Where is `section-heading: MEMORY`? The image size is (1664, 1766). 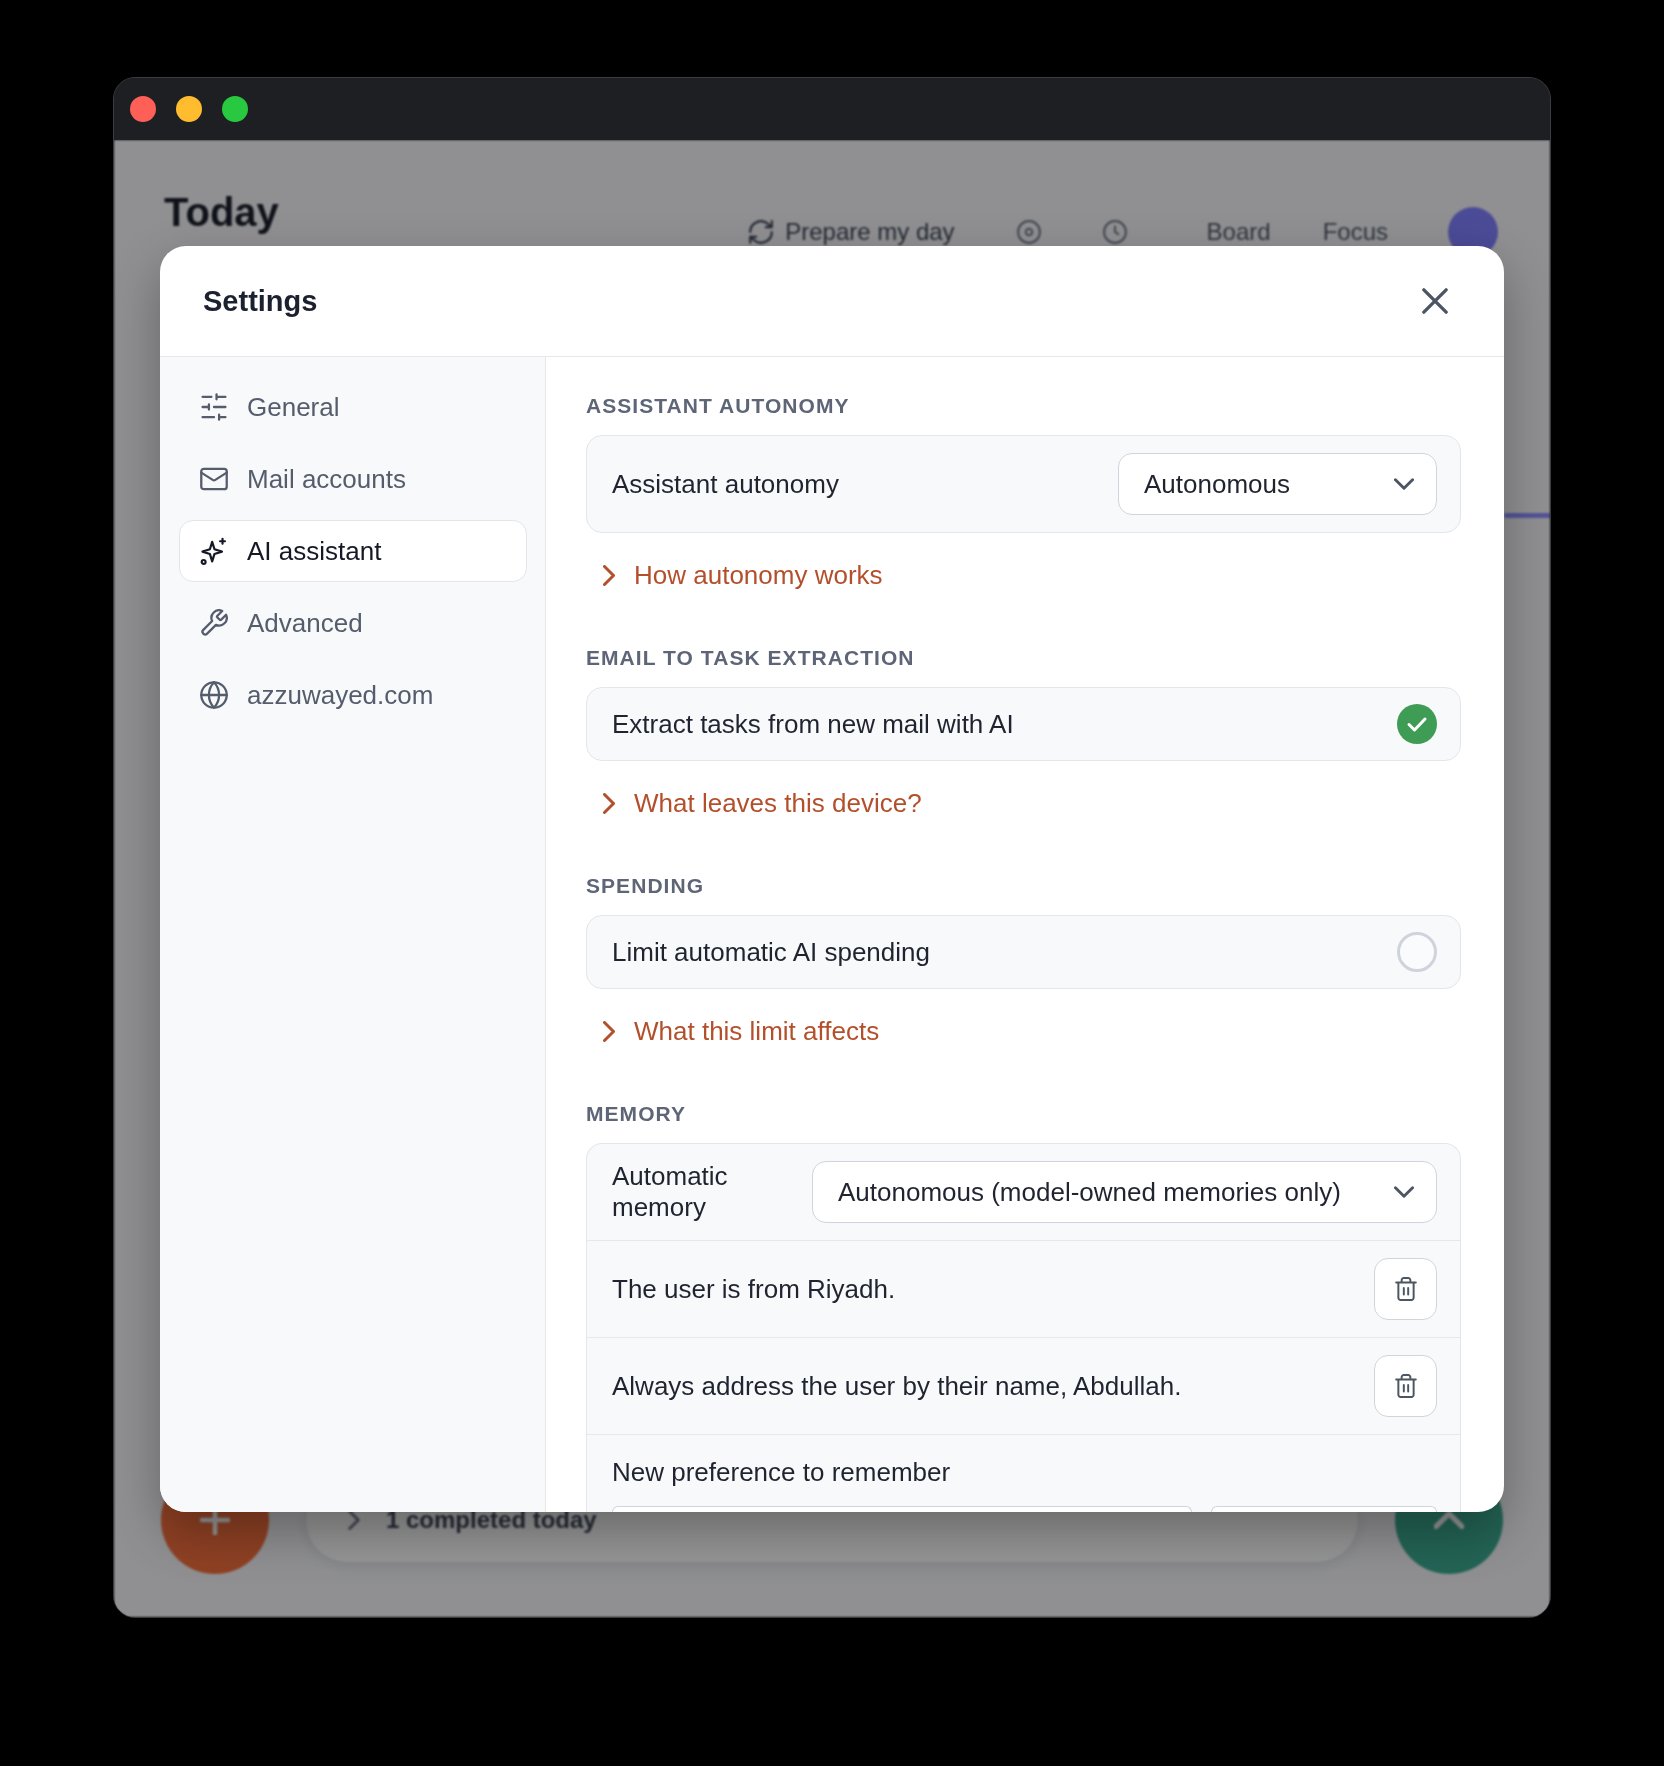 section-heading: MEMORY is located at coordinates (637, 1113).